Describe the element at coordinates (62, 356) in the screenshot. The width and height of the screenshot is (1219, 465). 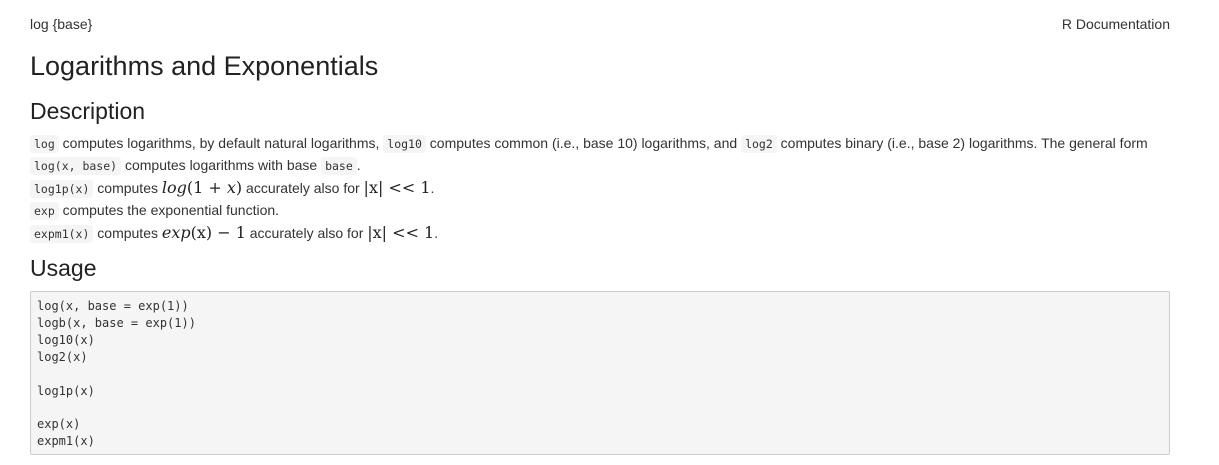
I see `usage-line: log2(x)` at that location.